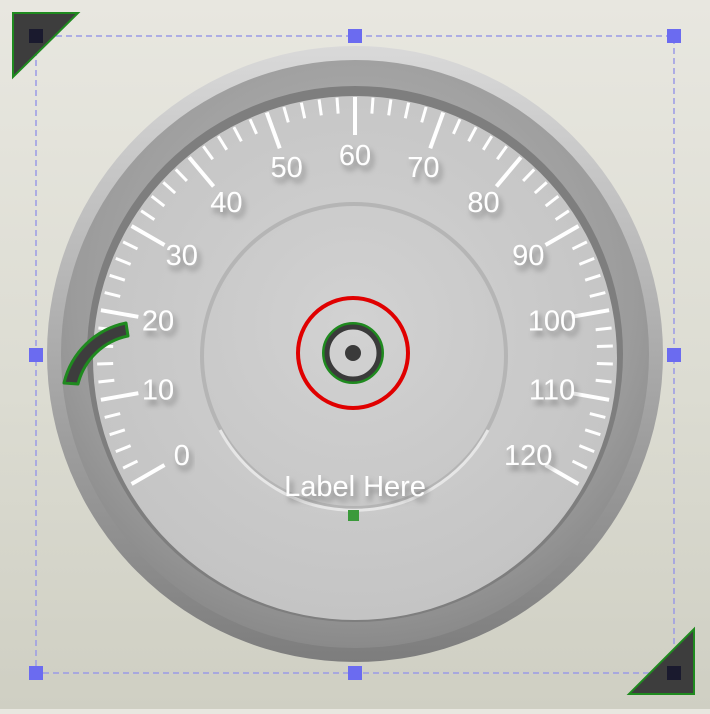 The image size is (710, 714). Describe the element at coordinates (355, 156) in the screenshot. I see `scale-label: 60` at that location.